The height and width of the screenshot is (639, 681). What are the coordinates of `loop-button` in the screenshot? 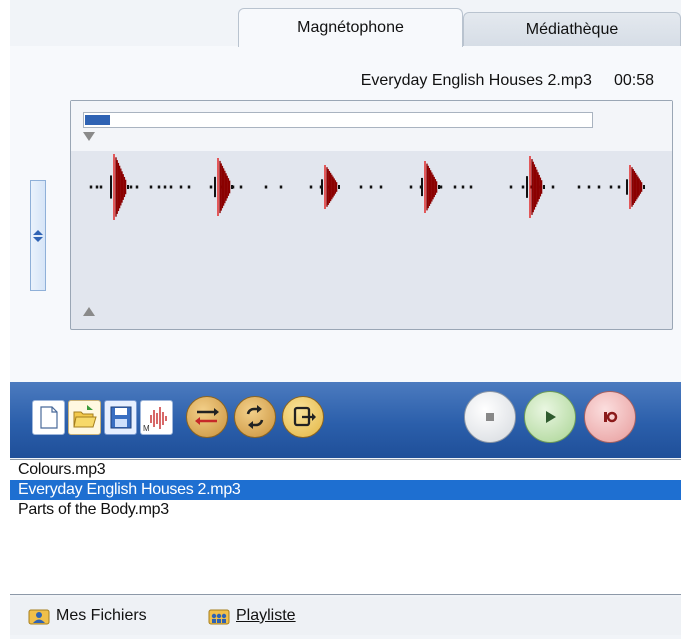 It's located at (255, 417).